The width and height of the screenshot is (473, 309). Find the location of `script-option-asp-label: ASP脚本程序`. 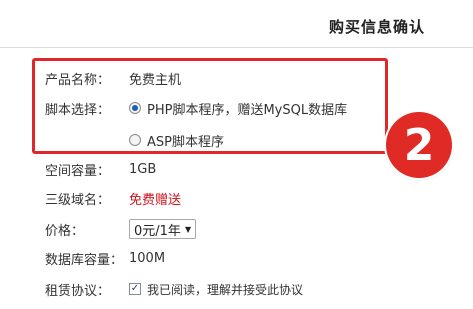

script-option-asp-label: ASP脚本程序 is located at coordinates (185, 142).